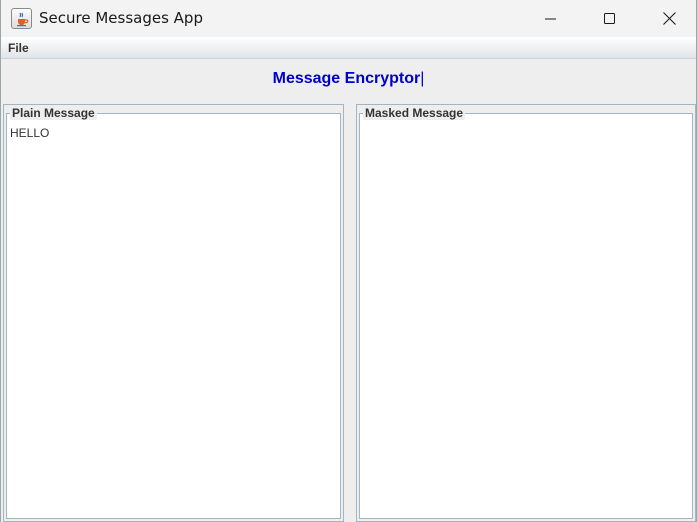  I want to click on minimize-icon, so click(550, 18).